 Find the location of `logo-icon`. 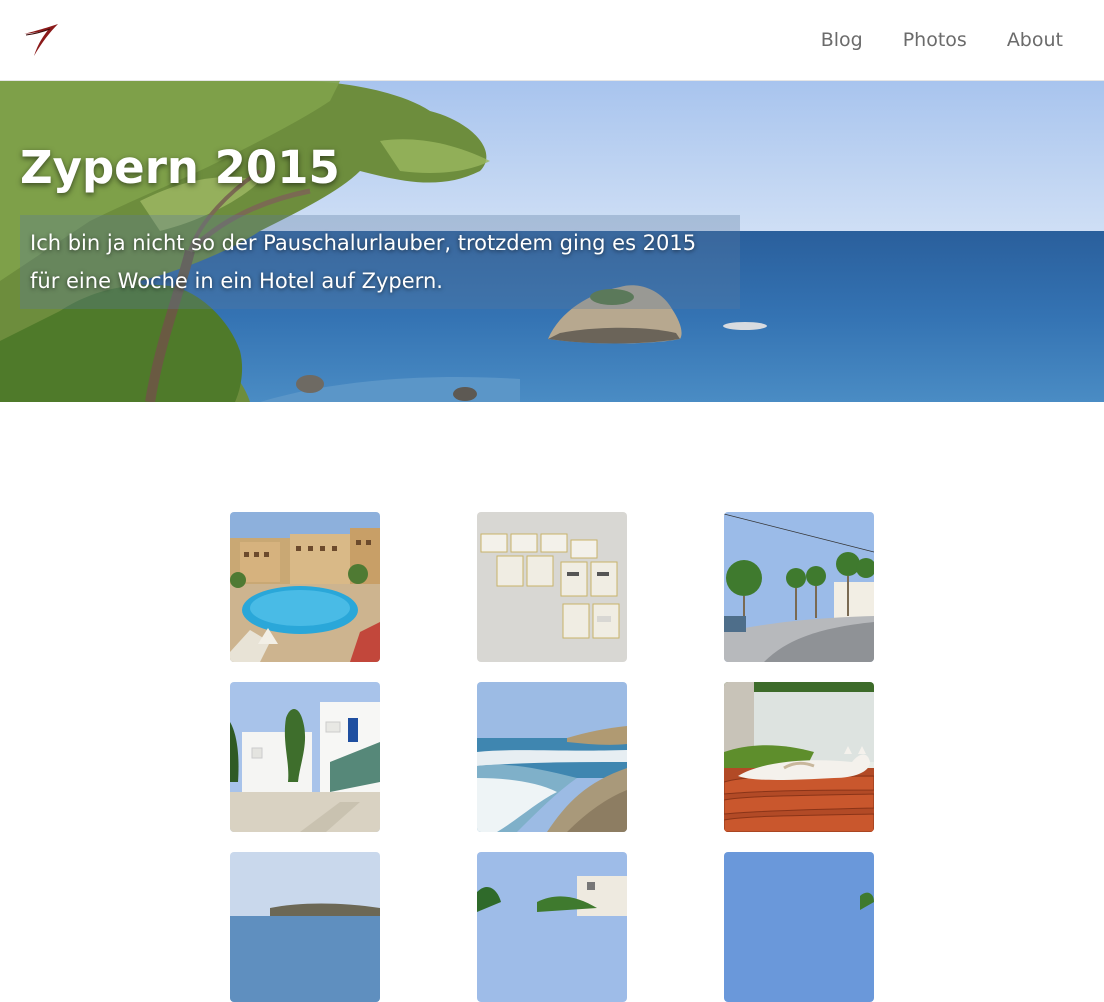

logo-icon is located at coordinates (41, 40).